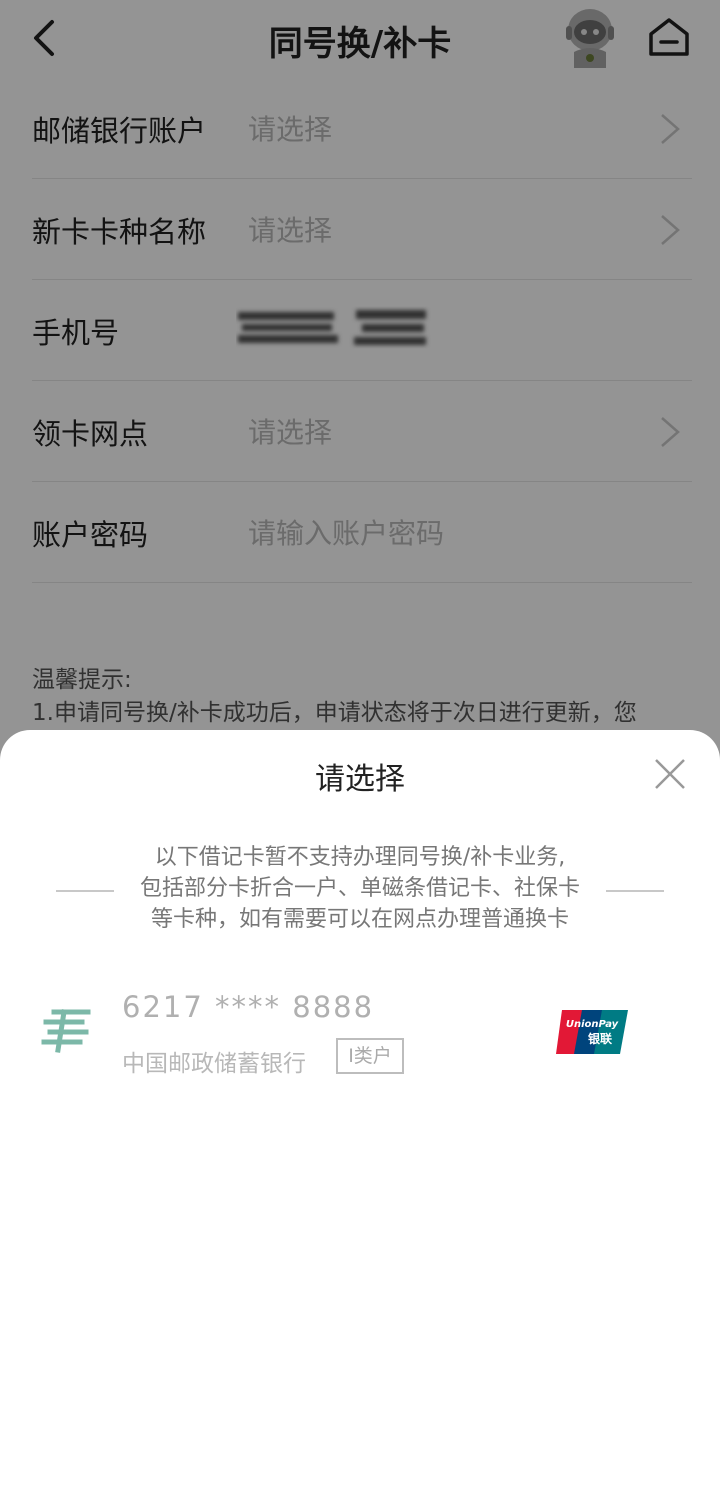 This screenshot has height=1491, width=720. I want to click on card-list-item: 6217 **** 8888 中国邮政储蓄银行 I类户 UnionPay 银联, so click(360, 1035).